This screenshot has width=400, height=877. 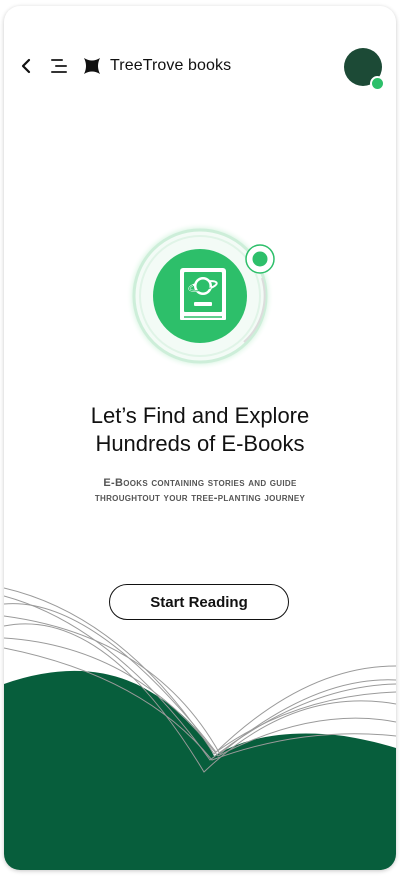 I want to click on back-button, so click(x=26, y=66).